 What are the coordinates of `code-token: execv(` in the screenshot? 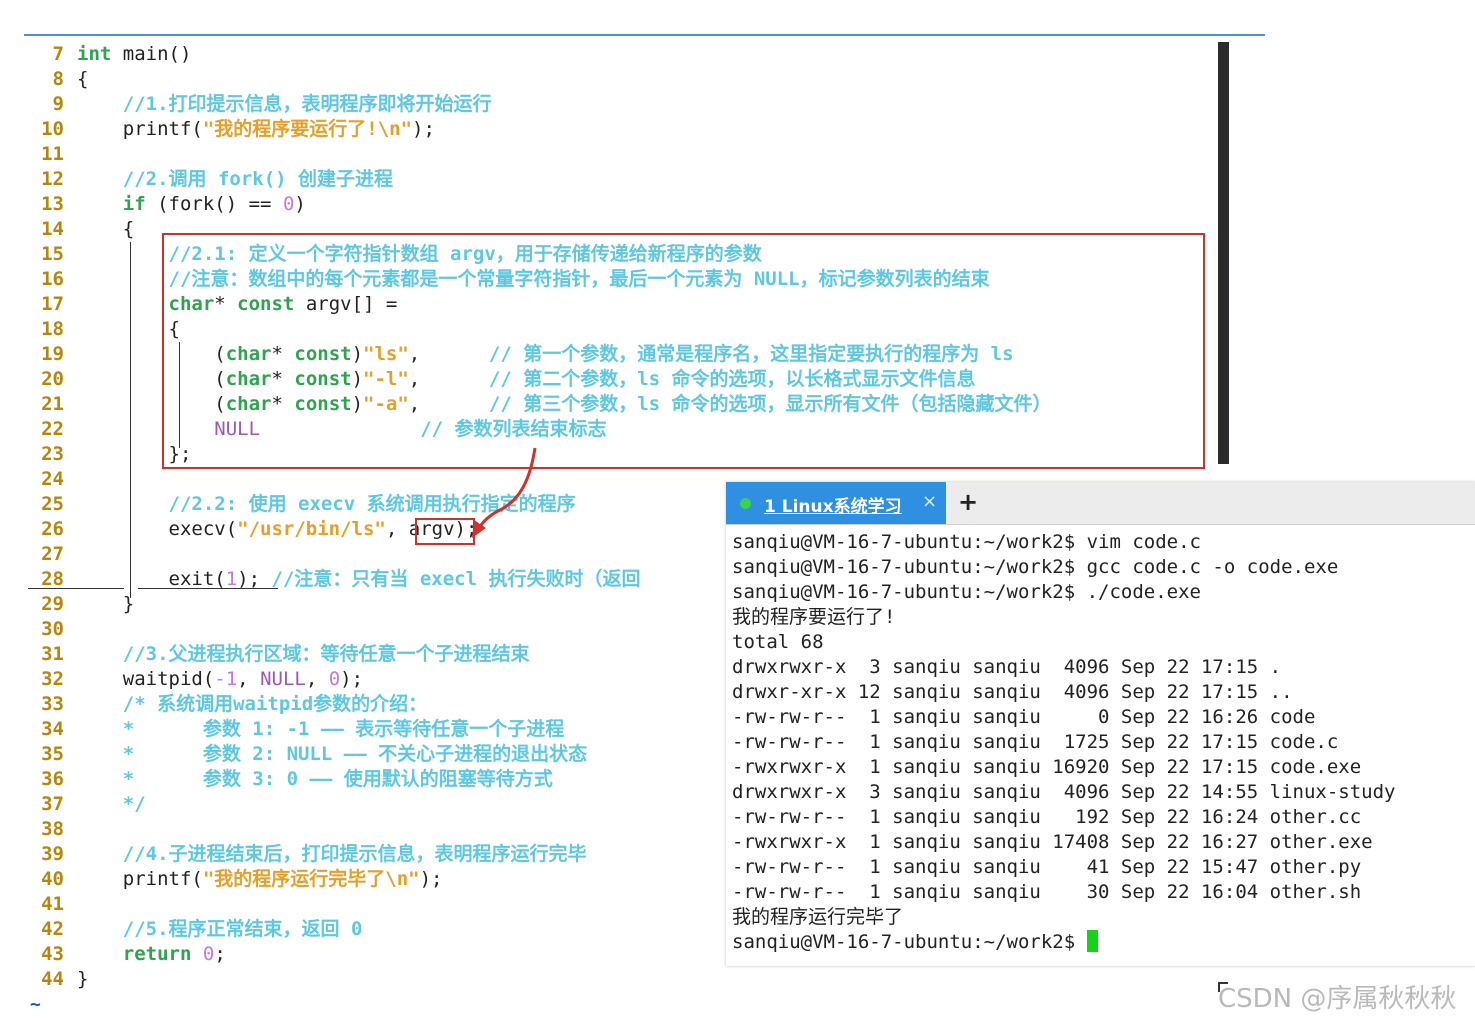 It's located at (157, 529).